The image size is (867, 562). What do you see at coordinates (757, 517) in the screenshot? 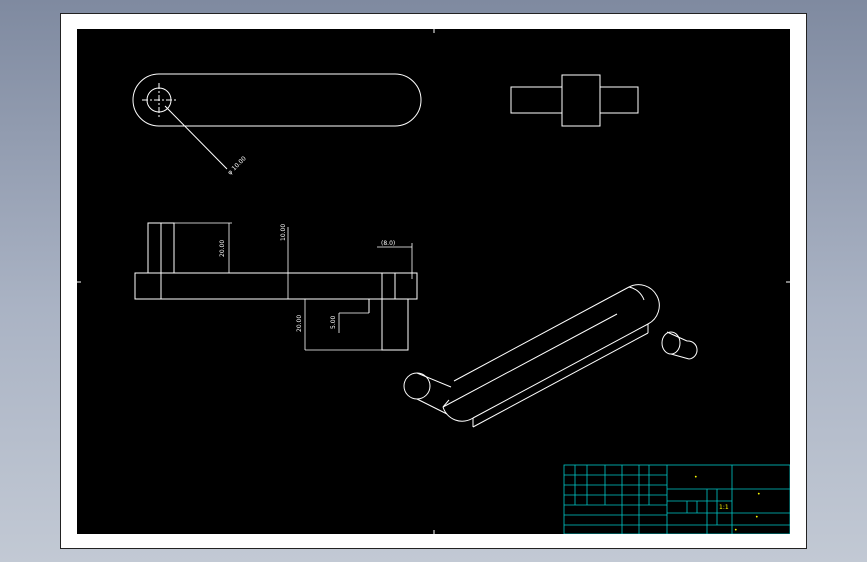
I see `title-block-note-3: •` at bounding box center [757, 517].